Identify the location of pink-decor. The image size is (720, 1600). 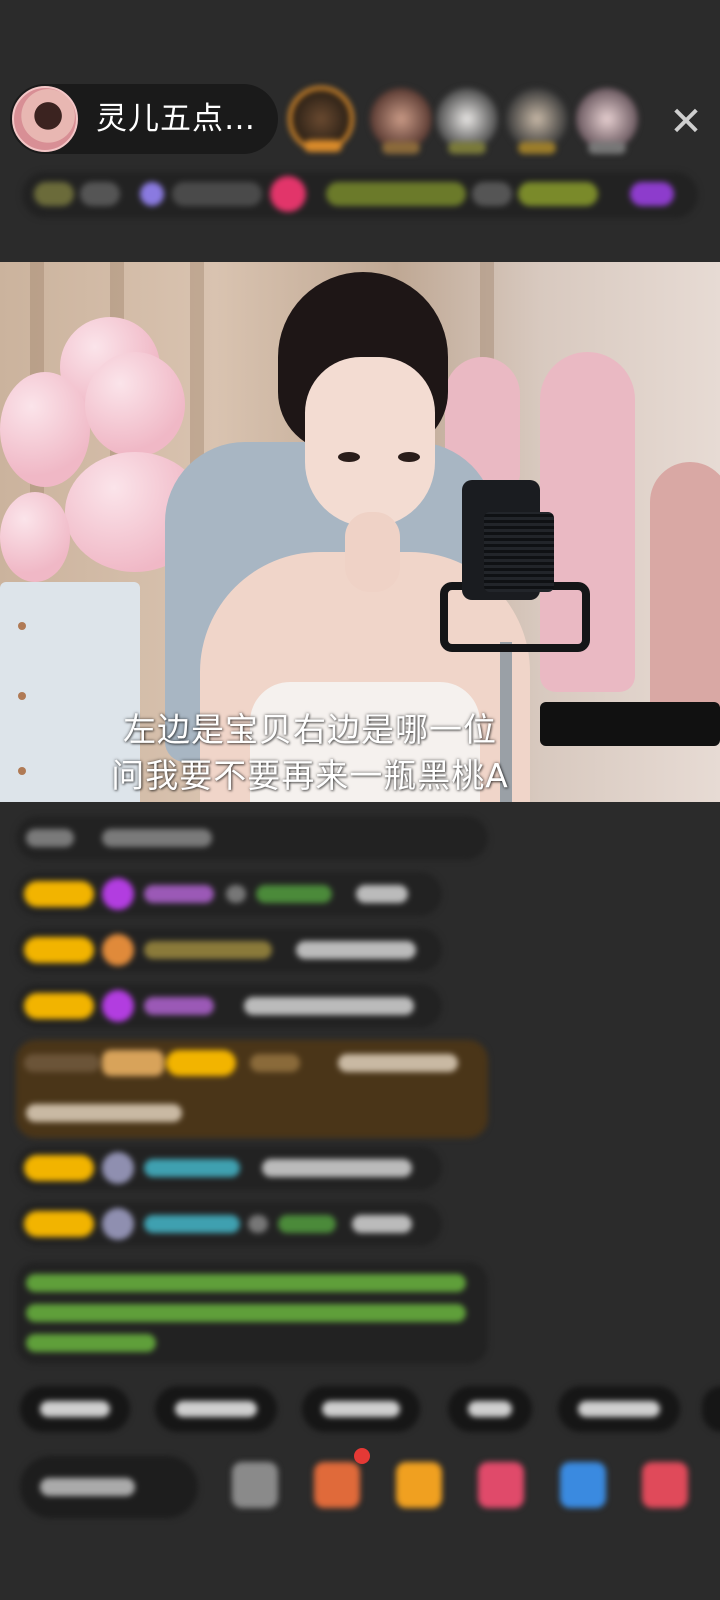
(685, 592).